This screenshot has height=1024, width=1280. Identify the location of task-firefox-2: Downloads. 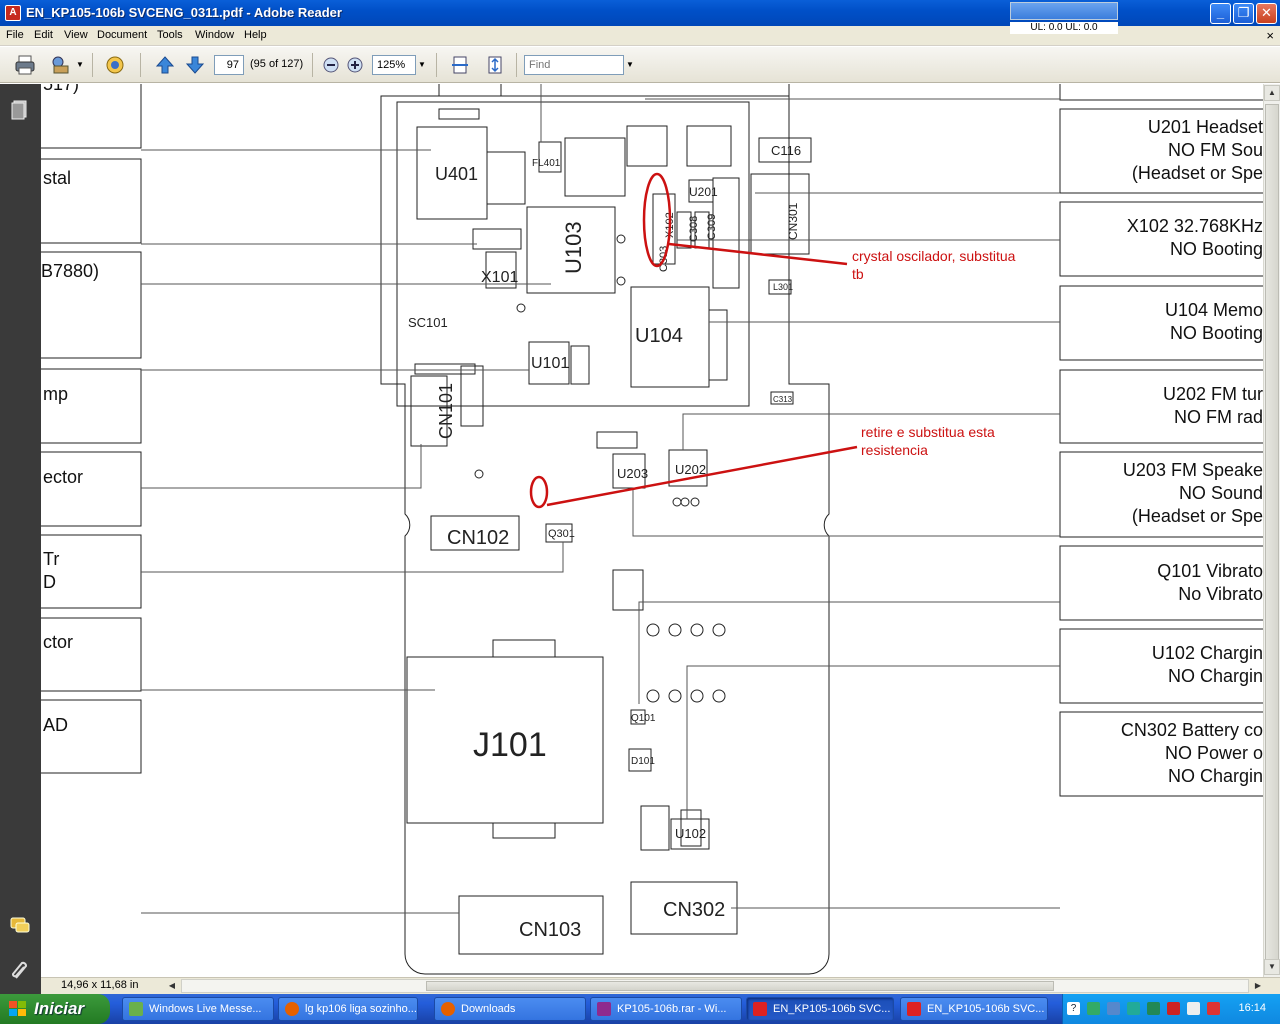
(510, 1009).